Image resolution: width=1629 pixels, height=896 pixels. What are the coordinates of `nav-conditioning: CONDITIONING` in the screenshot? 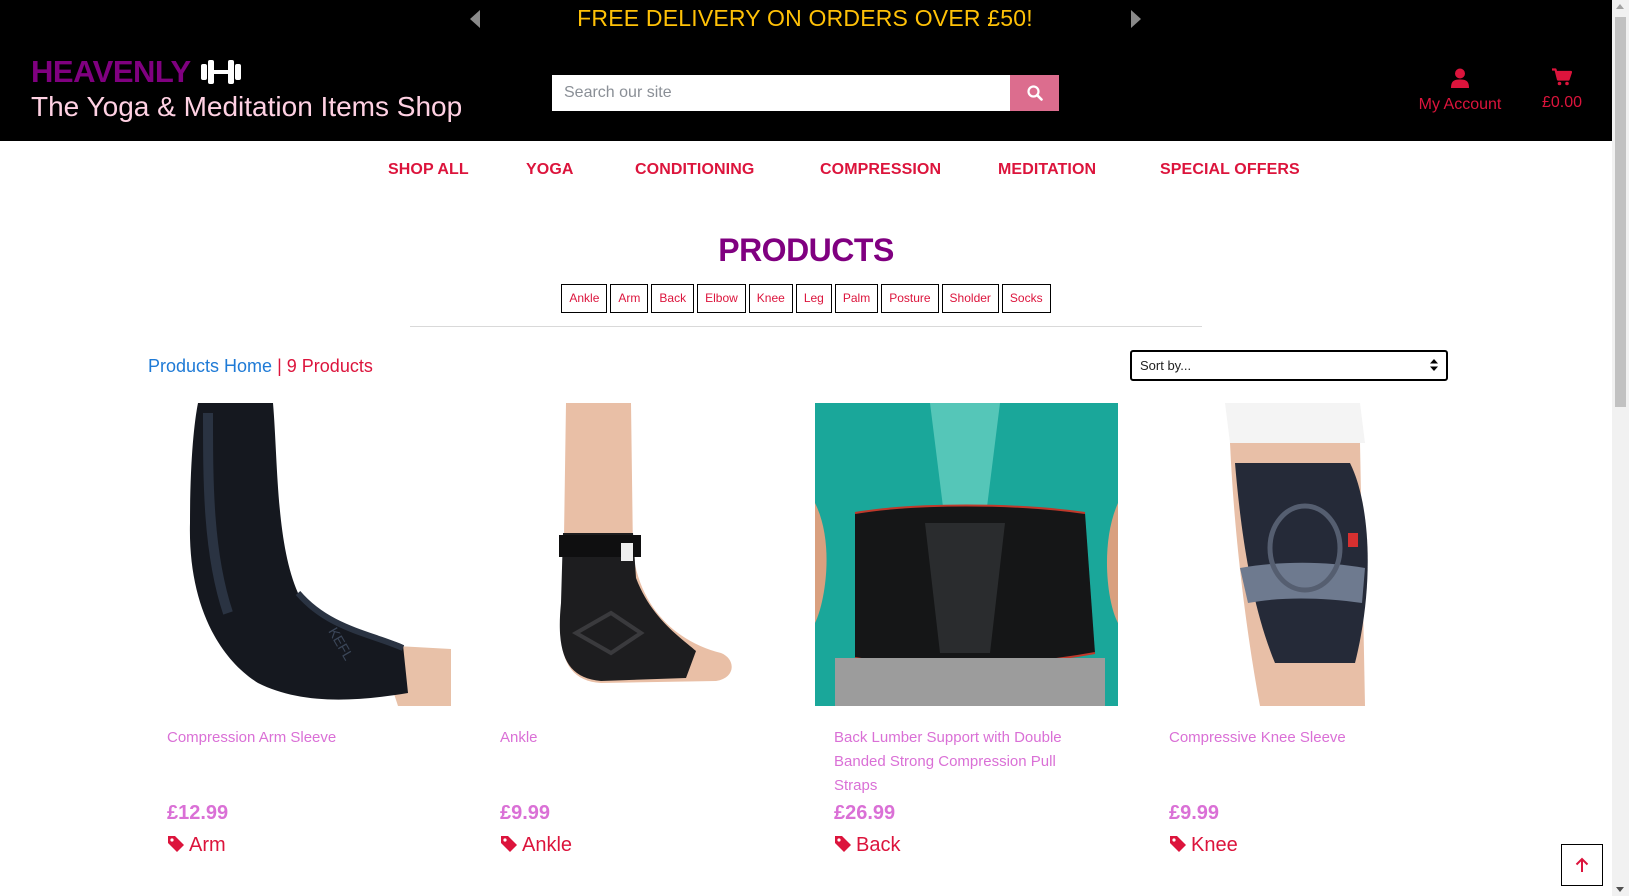 It's located at (694, 170).